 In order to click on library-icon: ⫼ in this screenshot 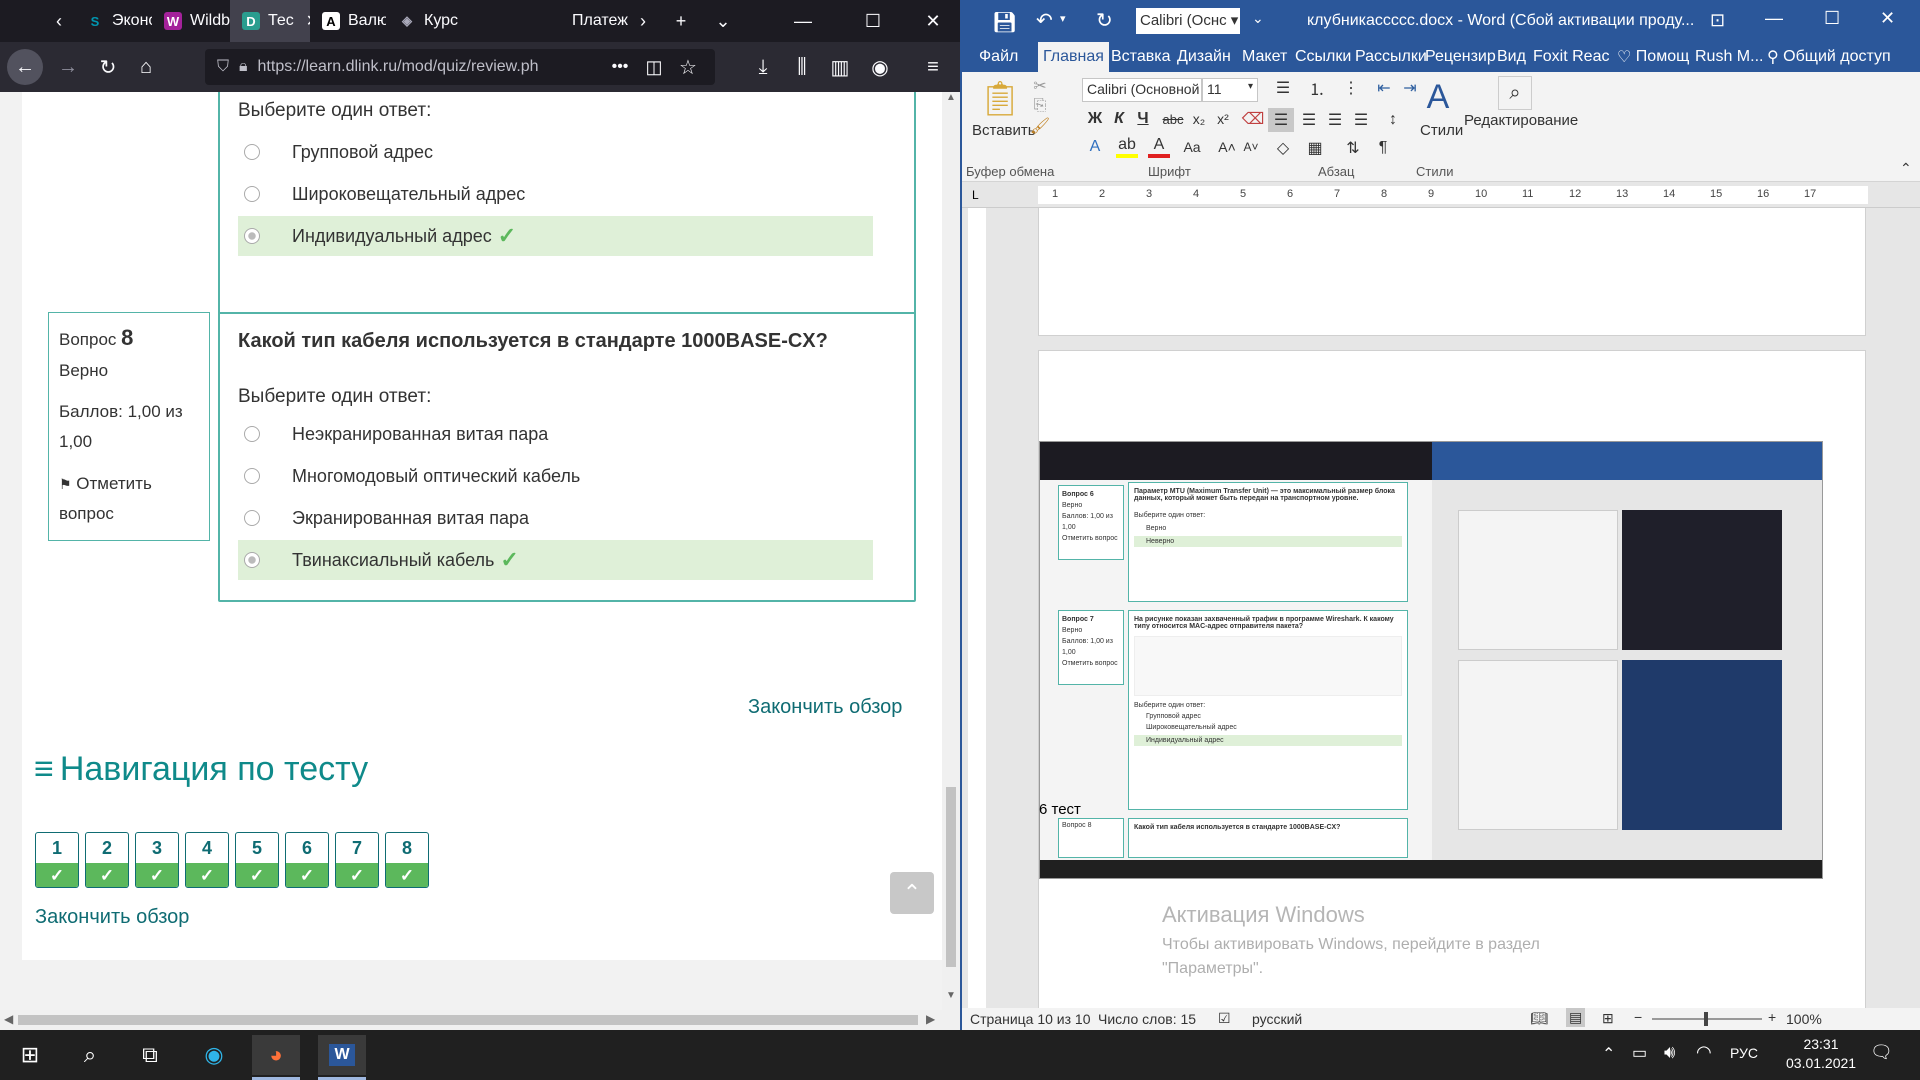, I will do `click(802, 67)`.